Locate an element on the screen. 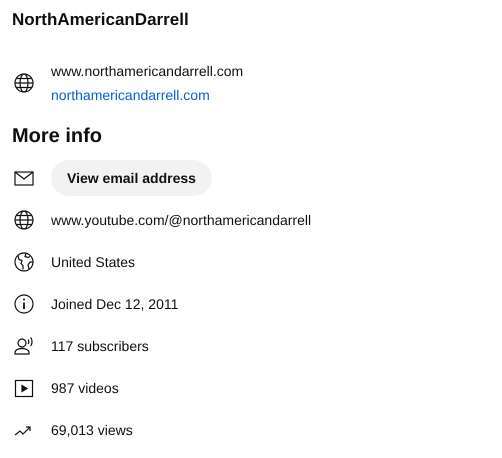 The image size is (502, 458). info-text: 987 videos is located at coordinates (85, 388).